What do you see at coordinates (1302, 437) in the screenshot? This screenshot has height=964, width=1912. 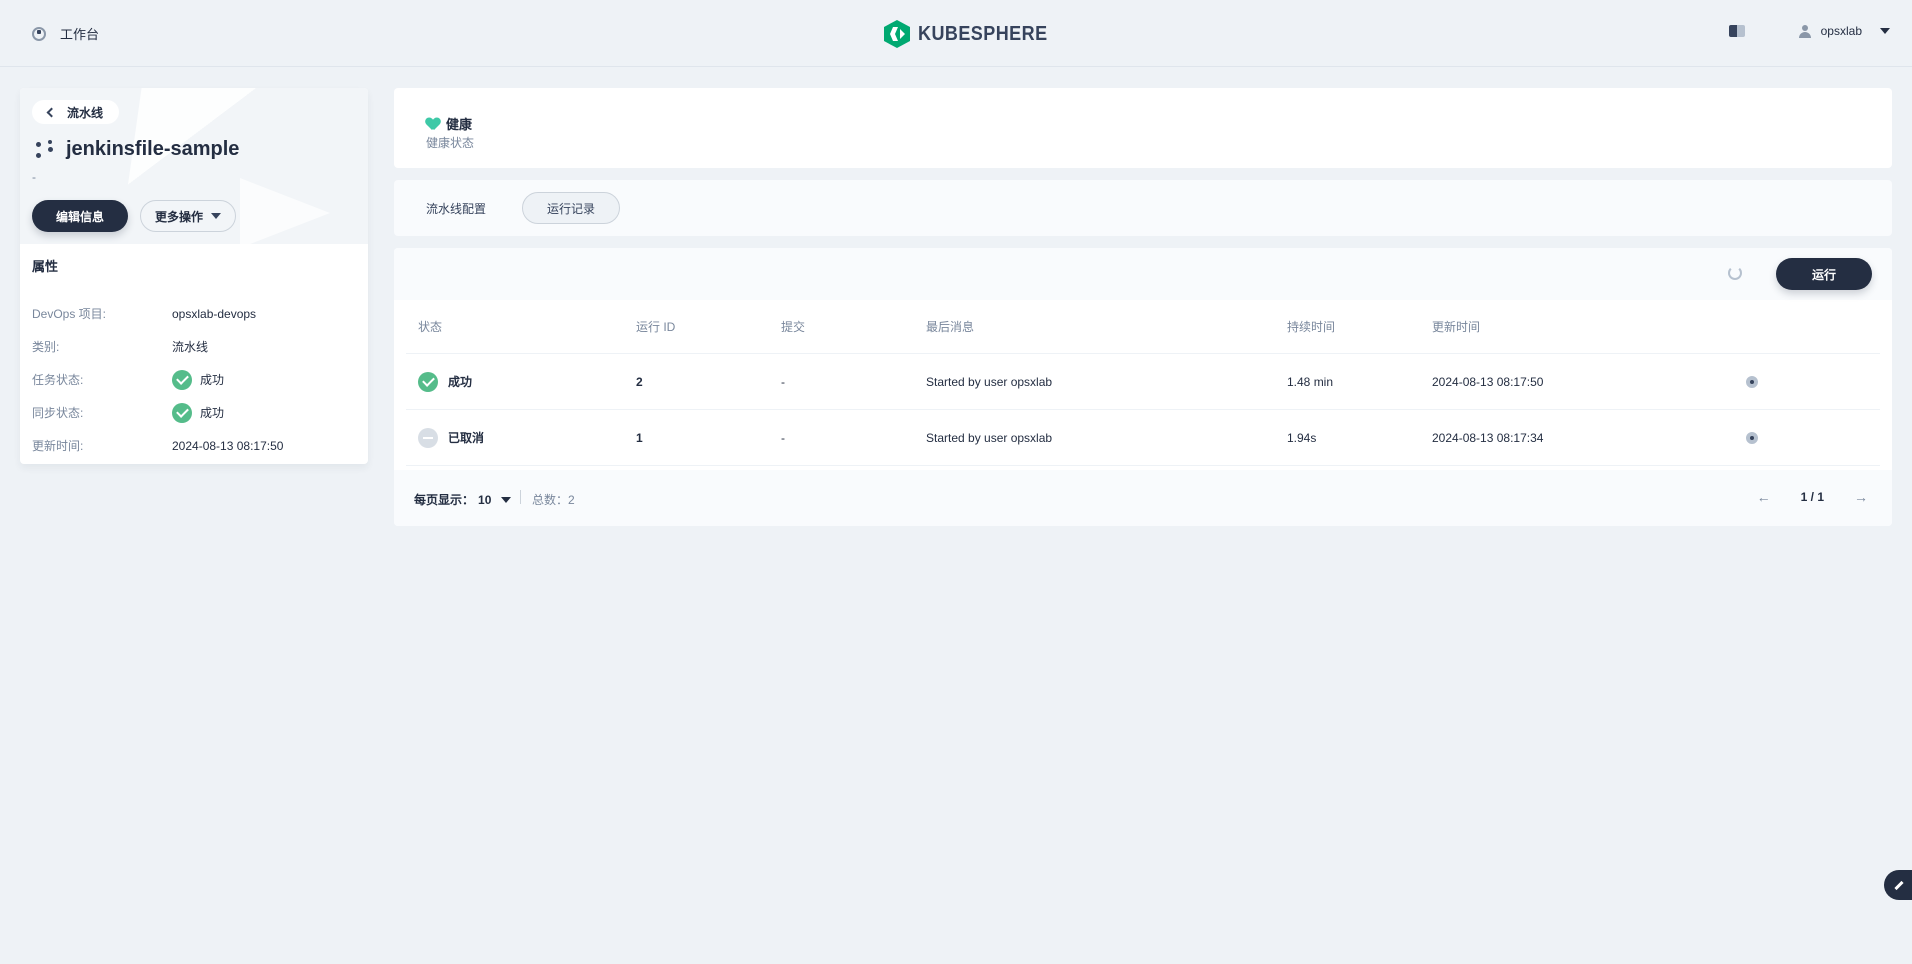 I see `run-duration: 1.94s` at bounding box center [1302, 437].